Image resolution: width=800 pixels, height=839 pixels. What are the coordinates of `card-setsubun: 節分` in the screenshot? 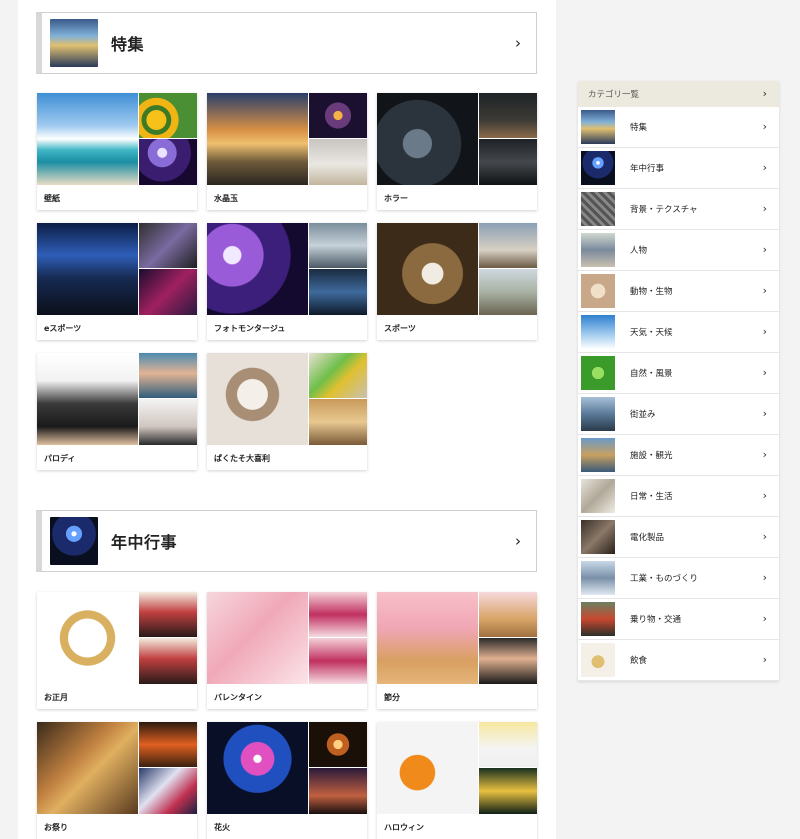 It's located at (457, 650).